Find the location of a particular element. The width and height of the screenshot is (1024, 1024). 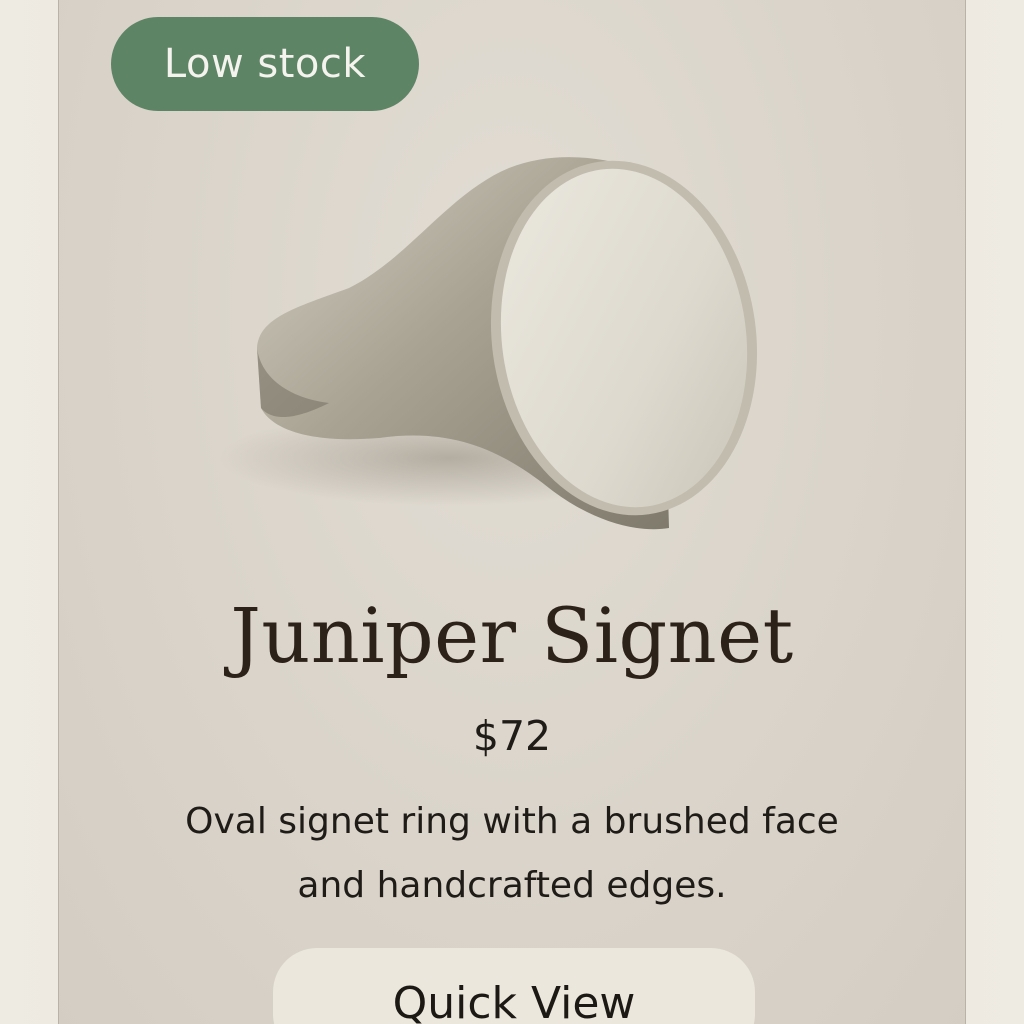

stock-status-badge: Low stock is located at coordinates (265, 64).